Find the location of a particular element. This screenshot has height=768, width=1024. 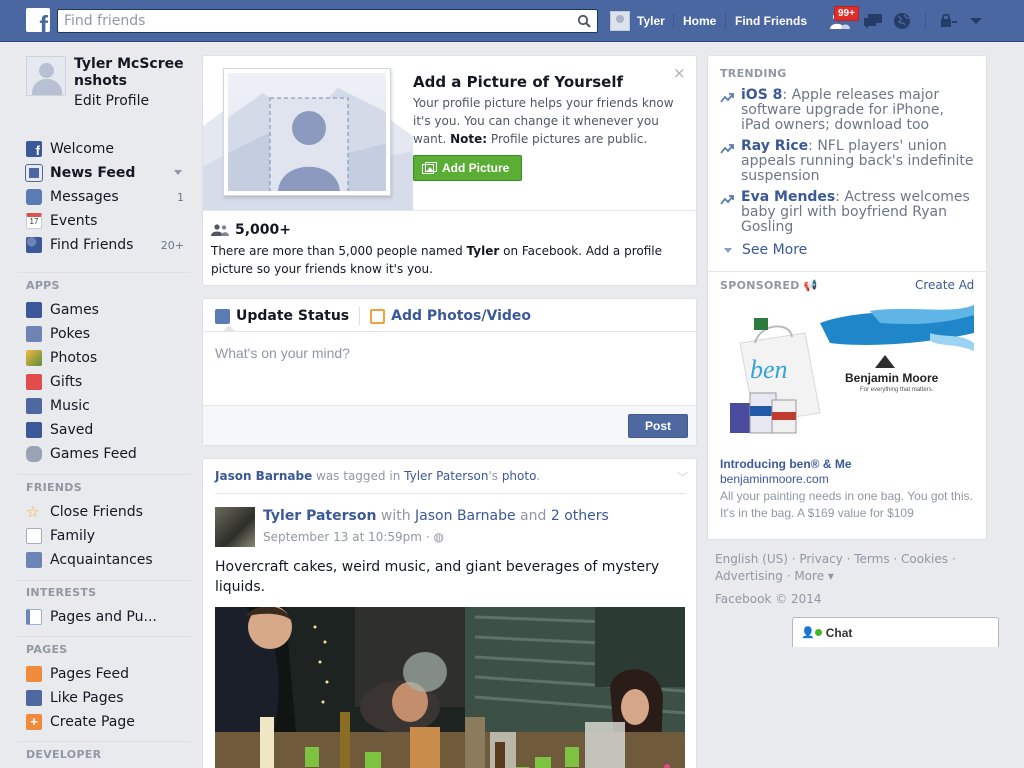

ad-tagline: For everything that matters. is located at coordinates (897, 390).